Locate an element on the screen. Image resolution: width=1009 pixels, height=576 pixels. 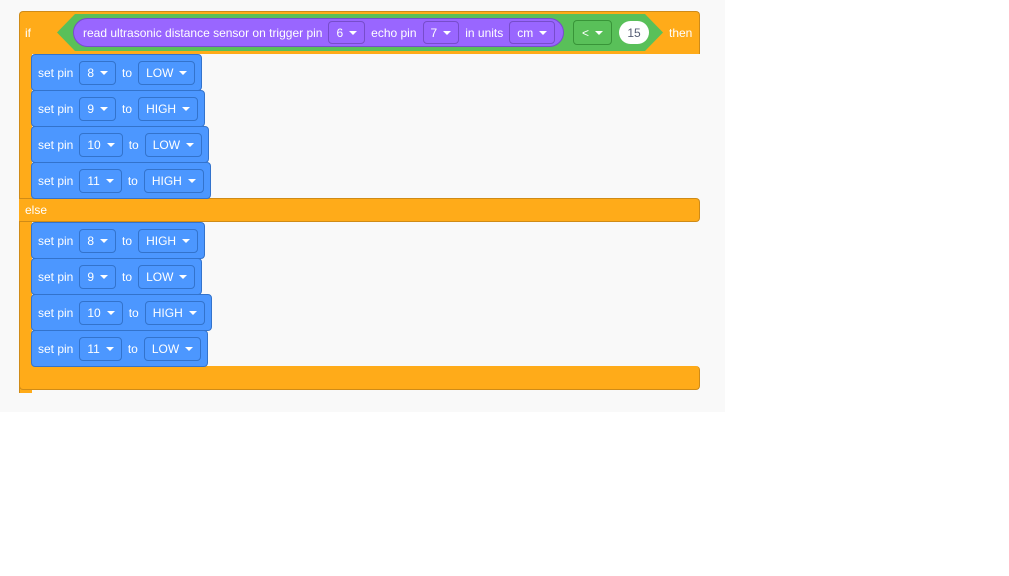
set-pin-block: set pin 9 to LOW is located at coordinates (117, 276).